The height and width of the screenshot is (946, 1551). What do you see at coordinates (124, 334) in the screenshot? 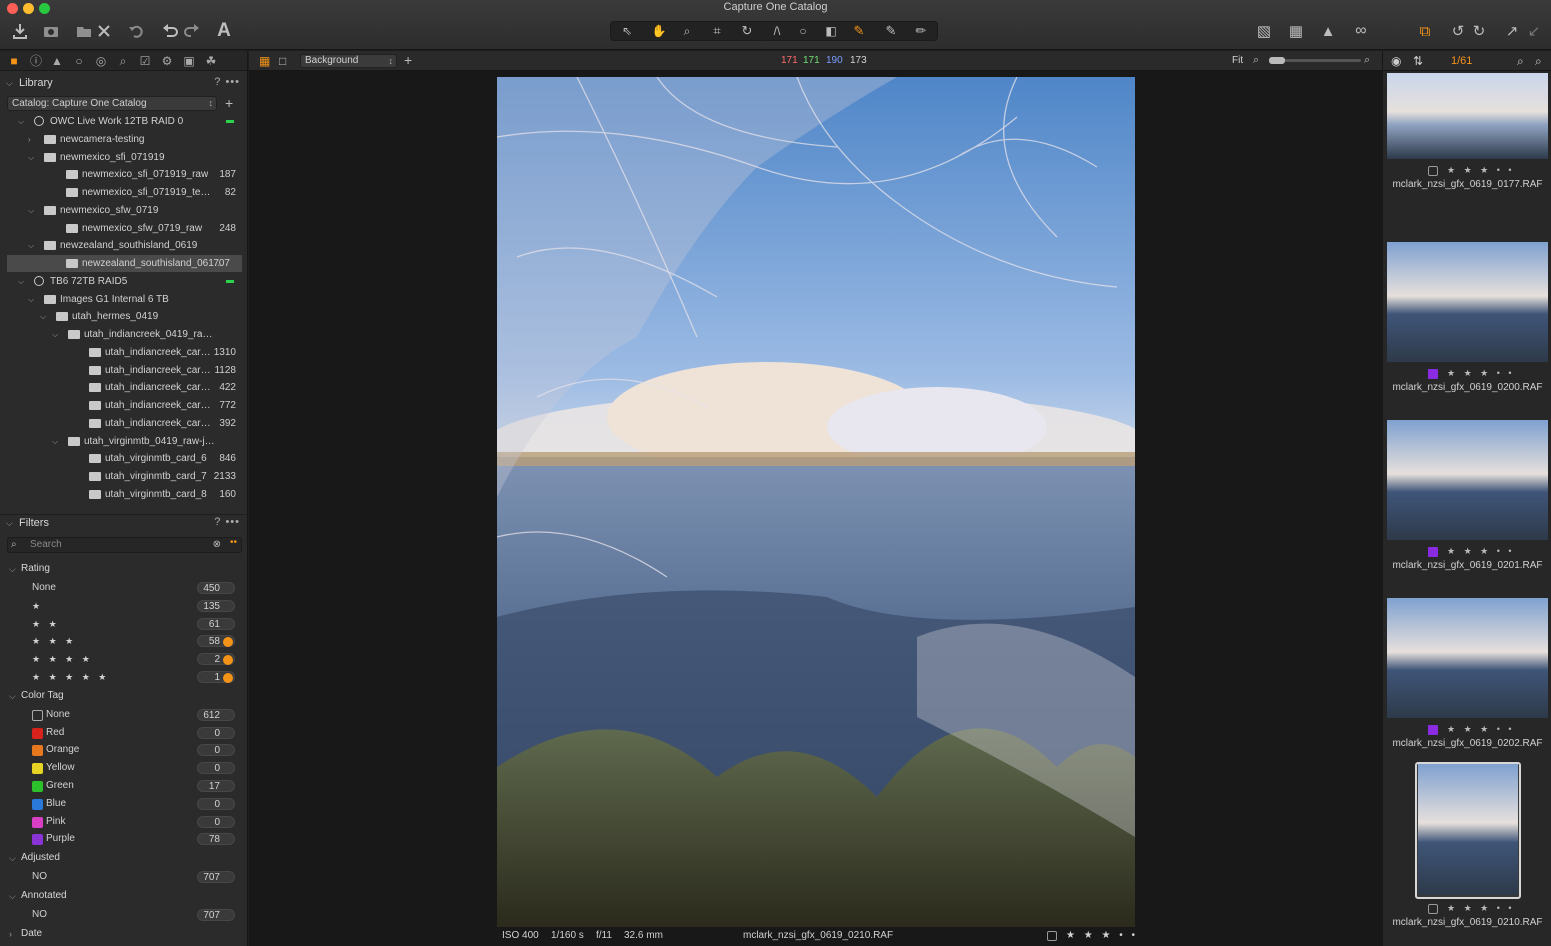
I see `library-tree-item: ⌵ utah_indiancreek_0419_raw-jpeg` at bounding box center [124, 334].